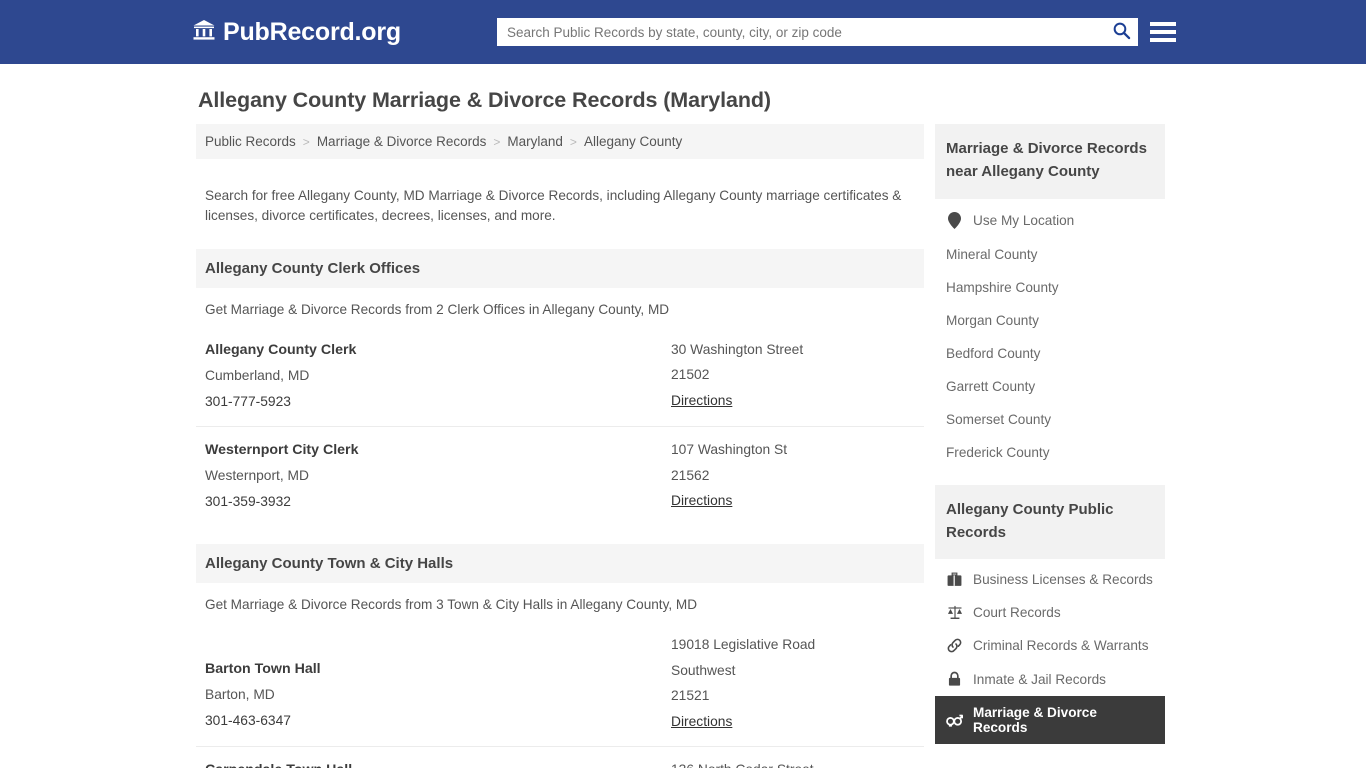 This screenshot has width=1366, height=768. I want to click on sidebar-item-somerset-county: Somerset County, so click(1050, 419).